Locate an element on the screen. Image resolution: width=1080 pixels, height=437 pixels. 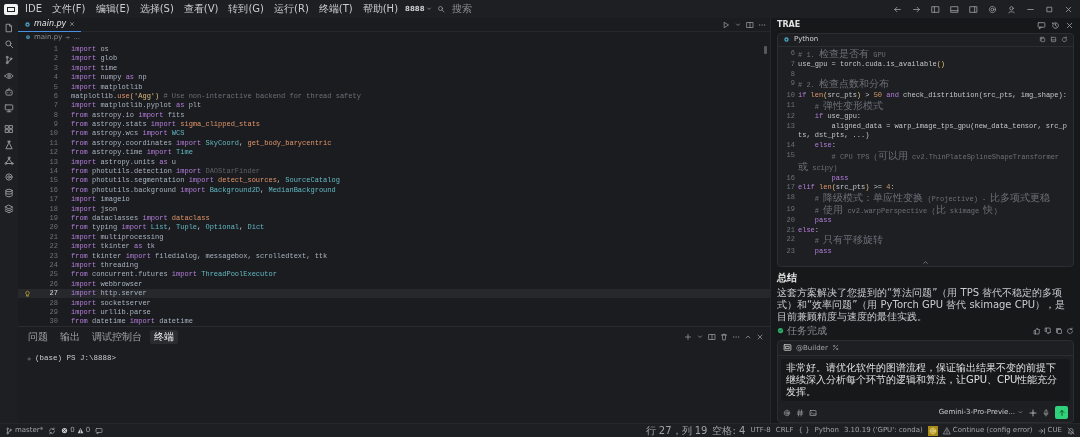
lightbulb-icon is located at coordinates (27, 293).